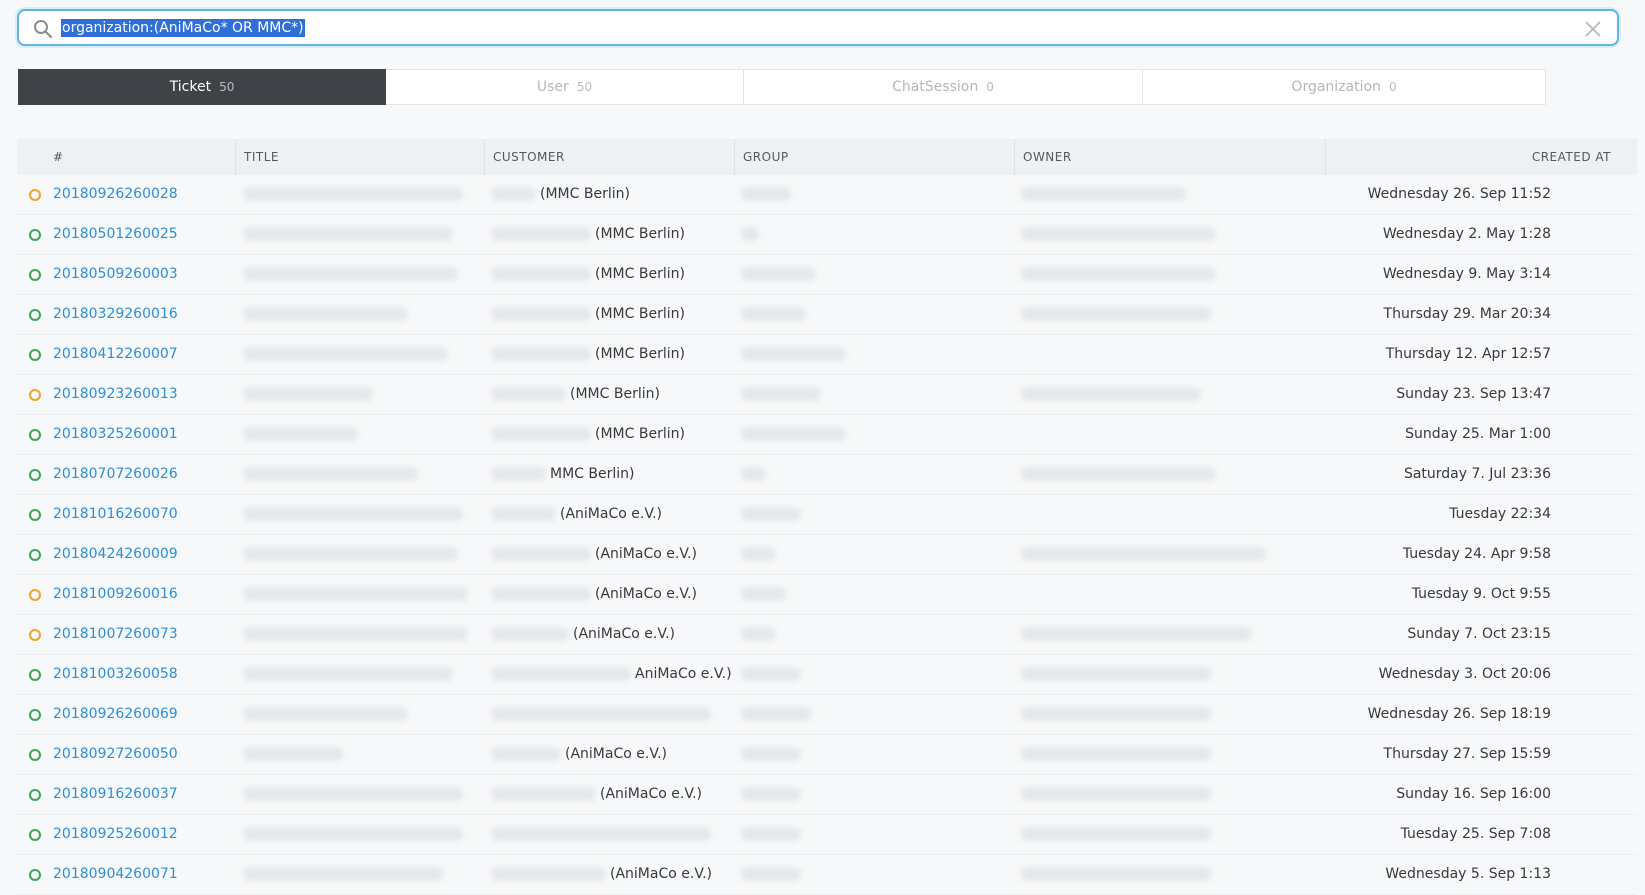  I want to click on tab-user: User 50, so click(565, 87).